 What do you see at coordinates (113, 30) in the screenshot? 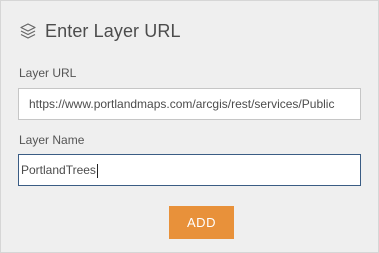
I see `panel-title: Enter Layer URL` at bounding box center [113, 30].